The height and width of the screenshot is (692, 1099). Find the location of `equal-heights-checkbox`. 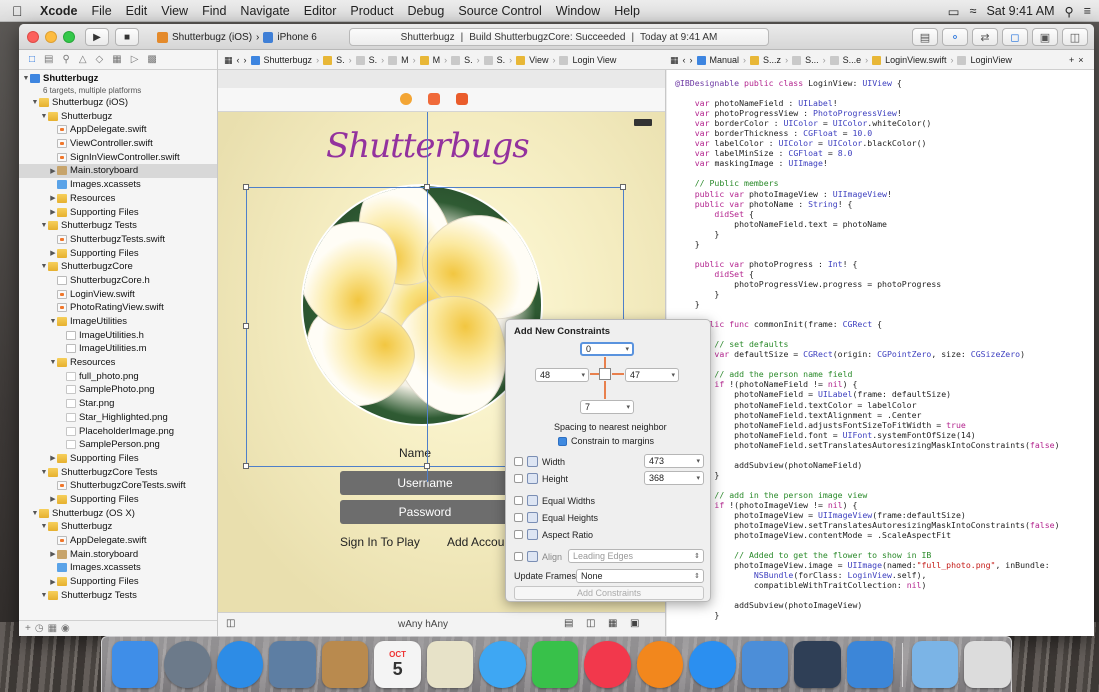

equal-heights-checkbox is located at coordinates (518, 517).